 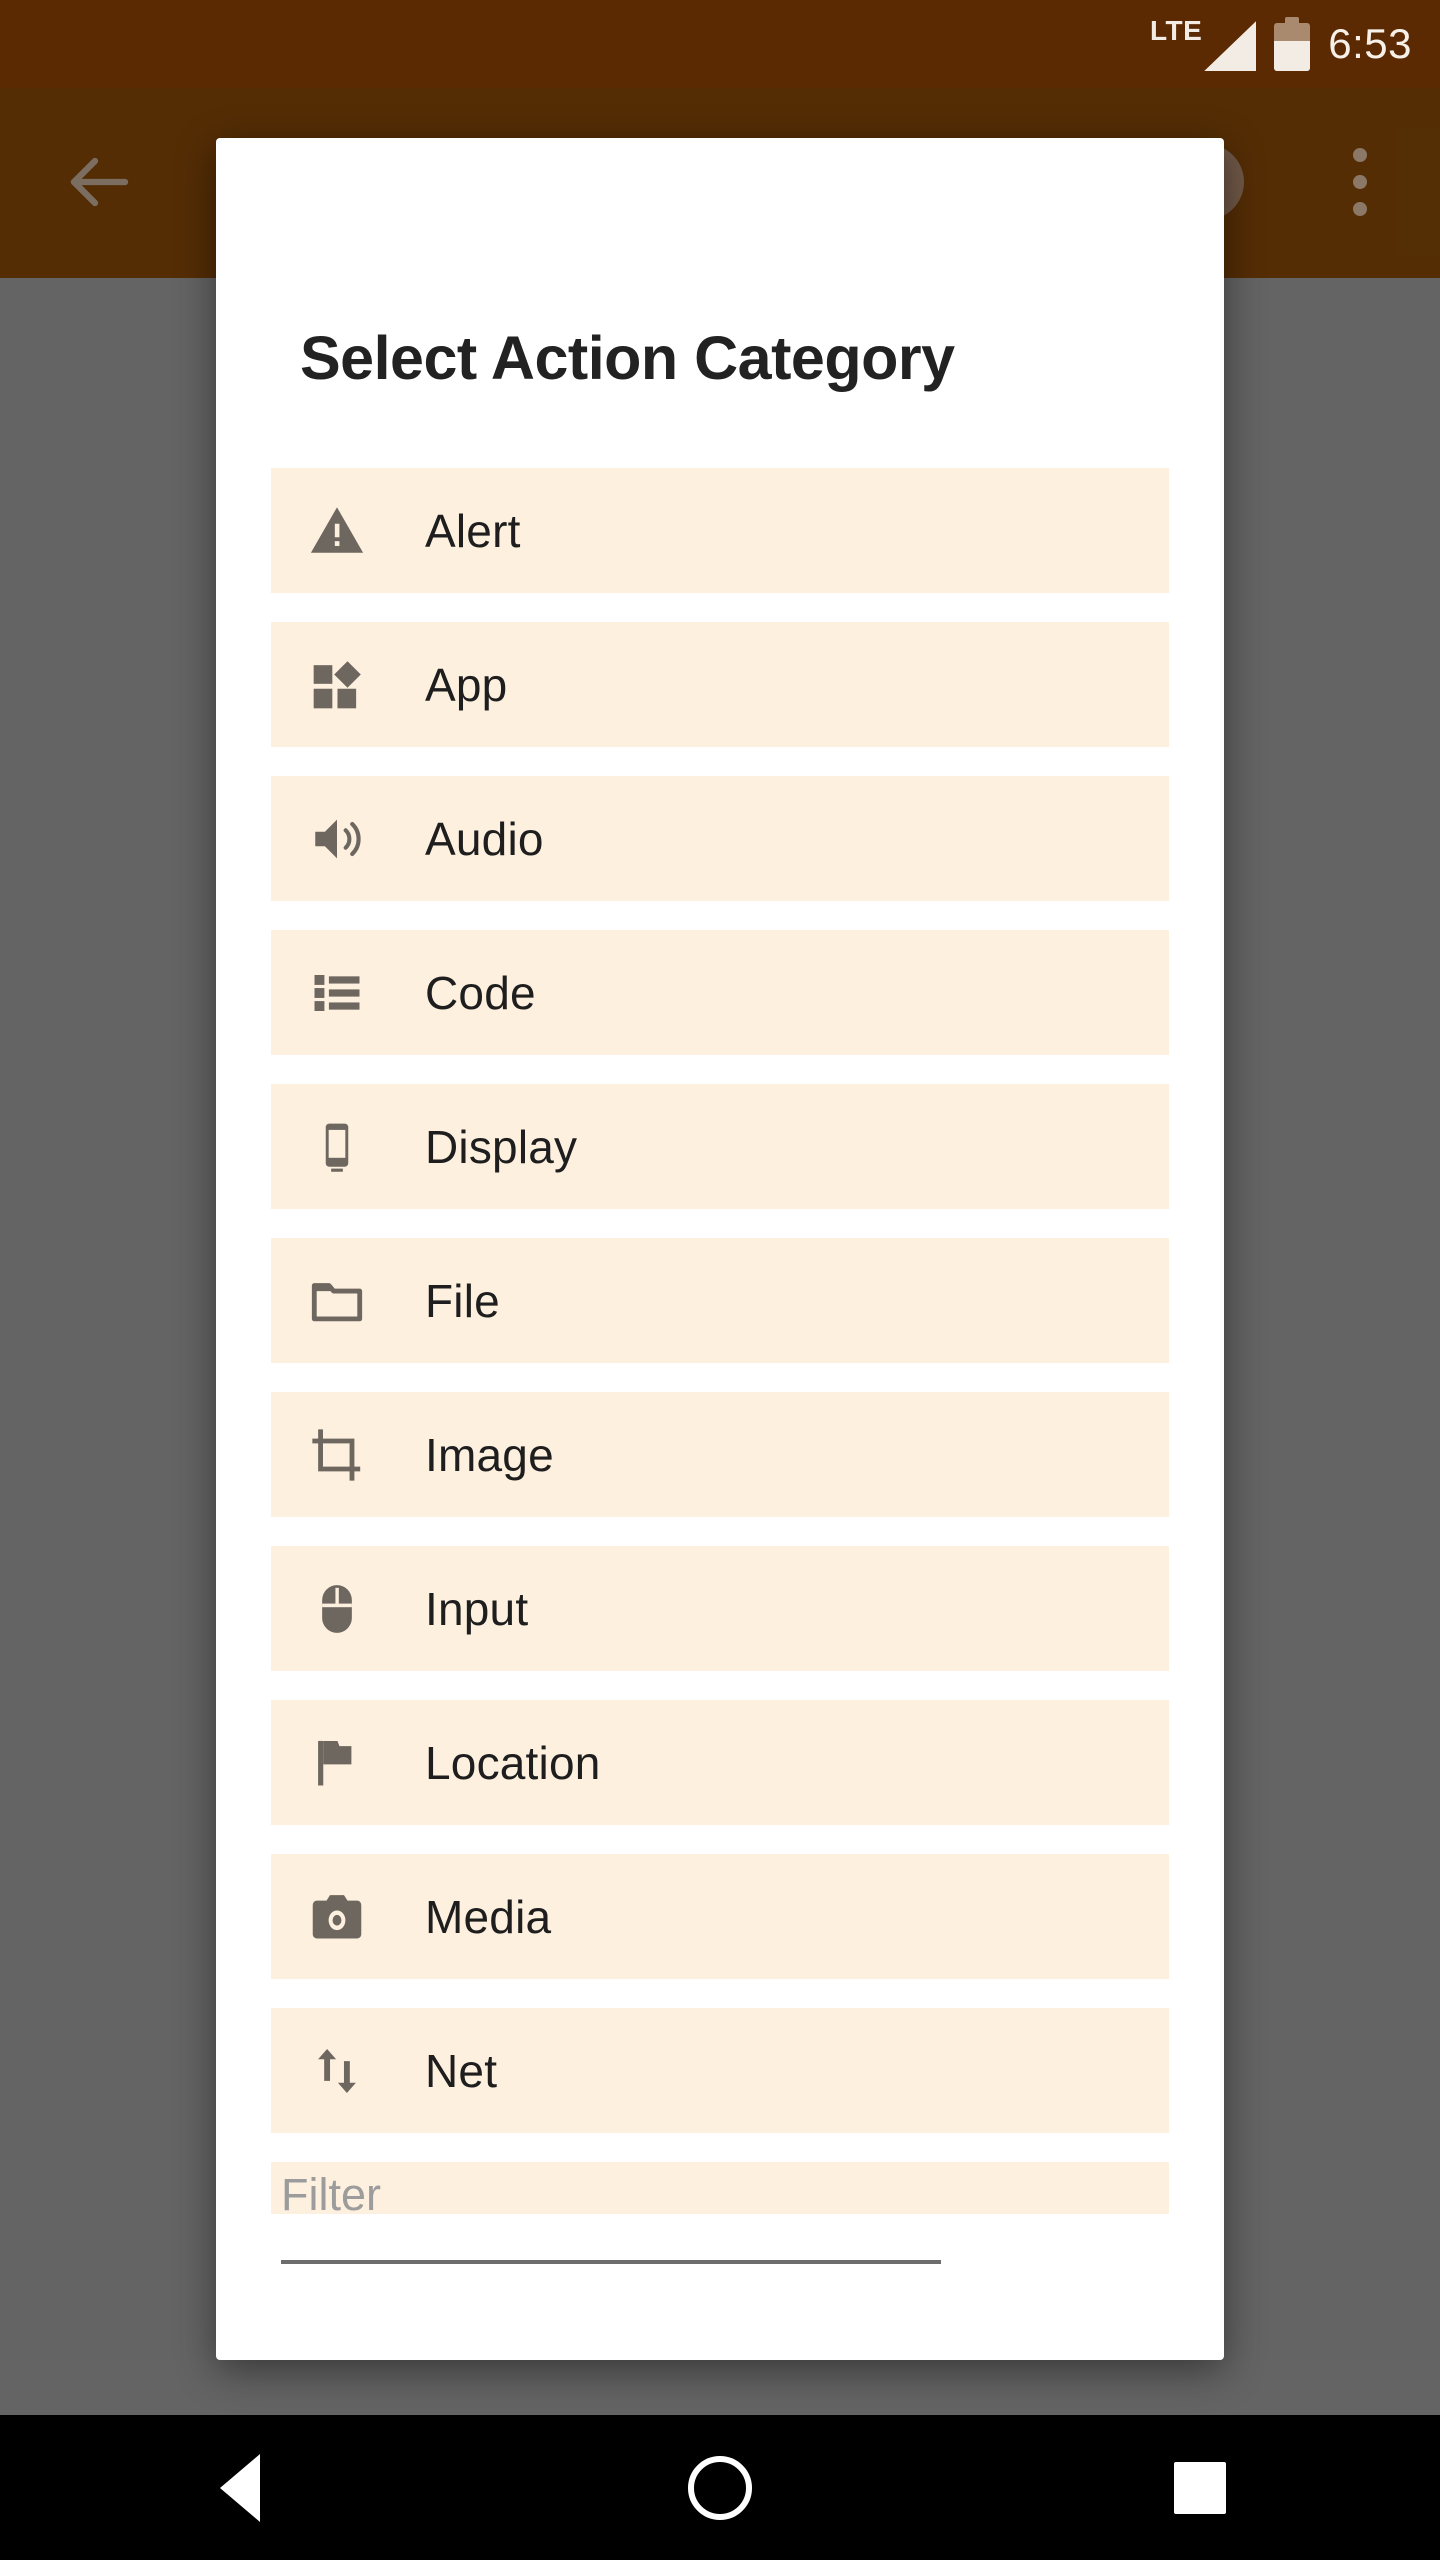 I want to click on swap-vertical-arrows-icon, so click(x=337, y=2071).